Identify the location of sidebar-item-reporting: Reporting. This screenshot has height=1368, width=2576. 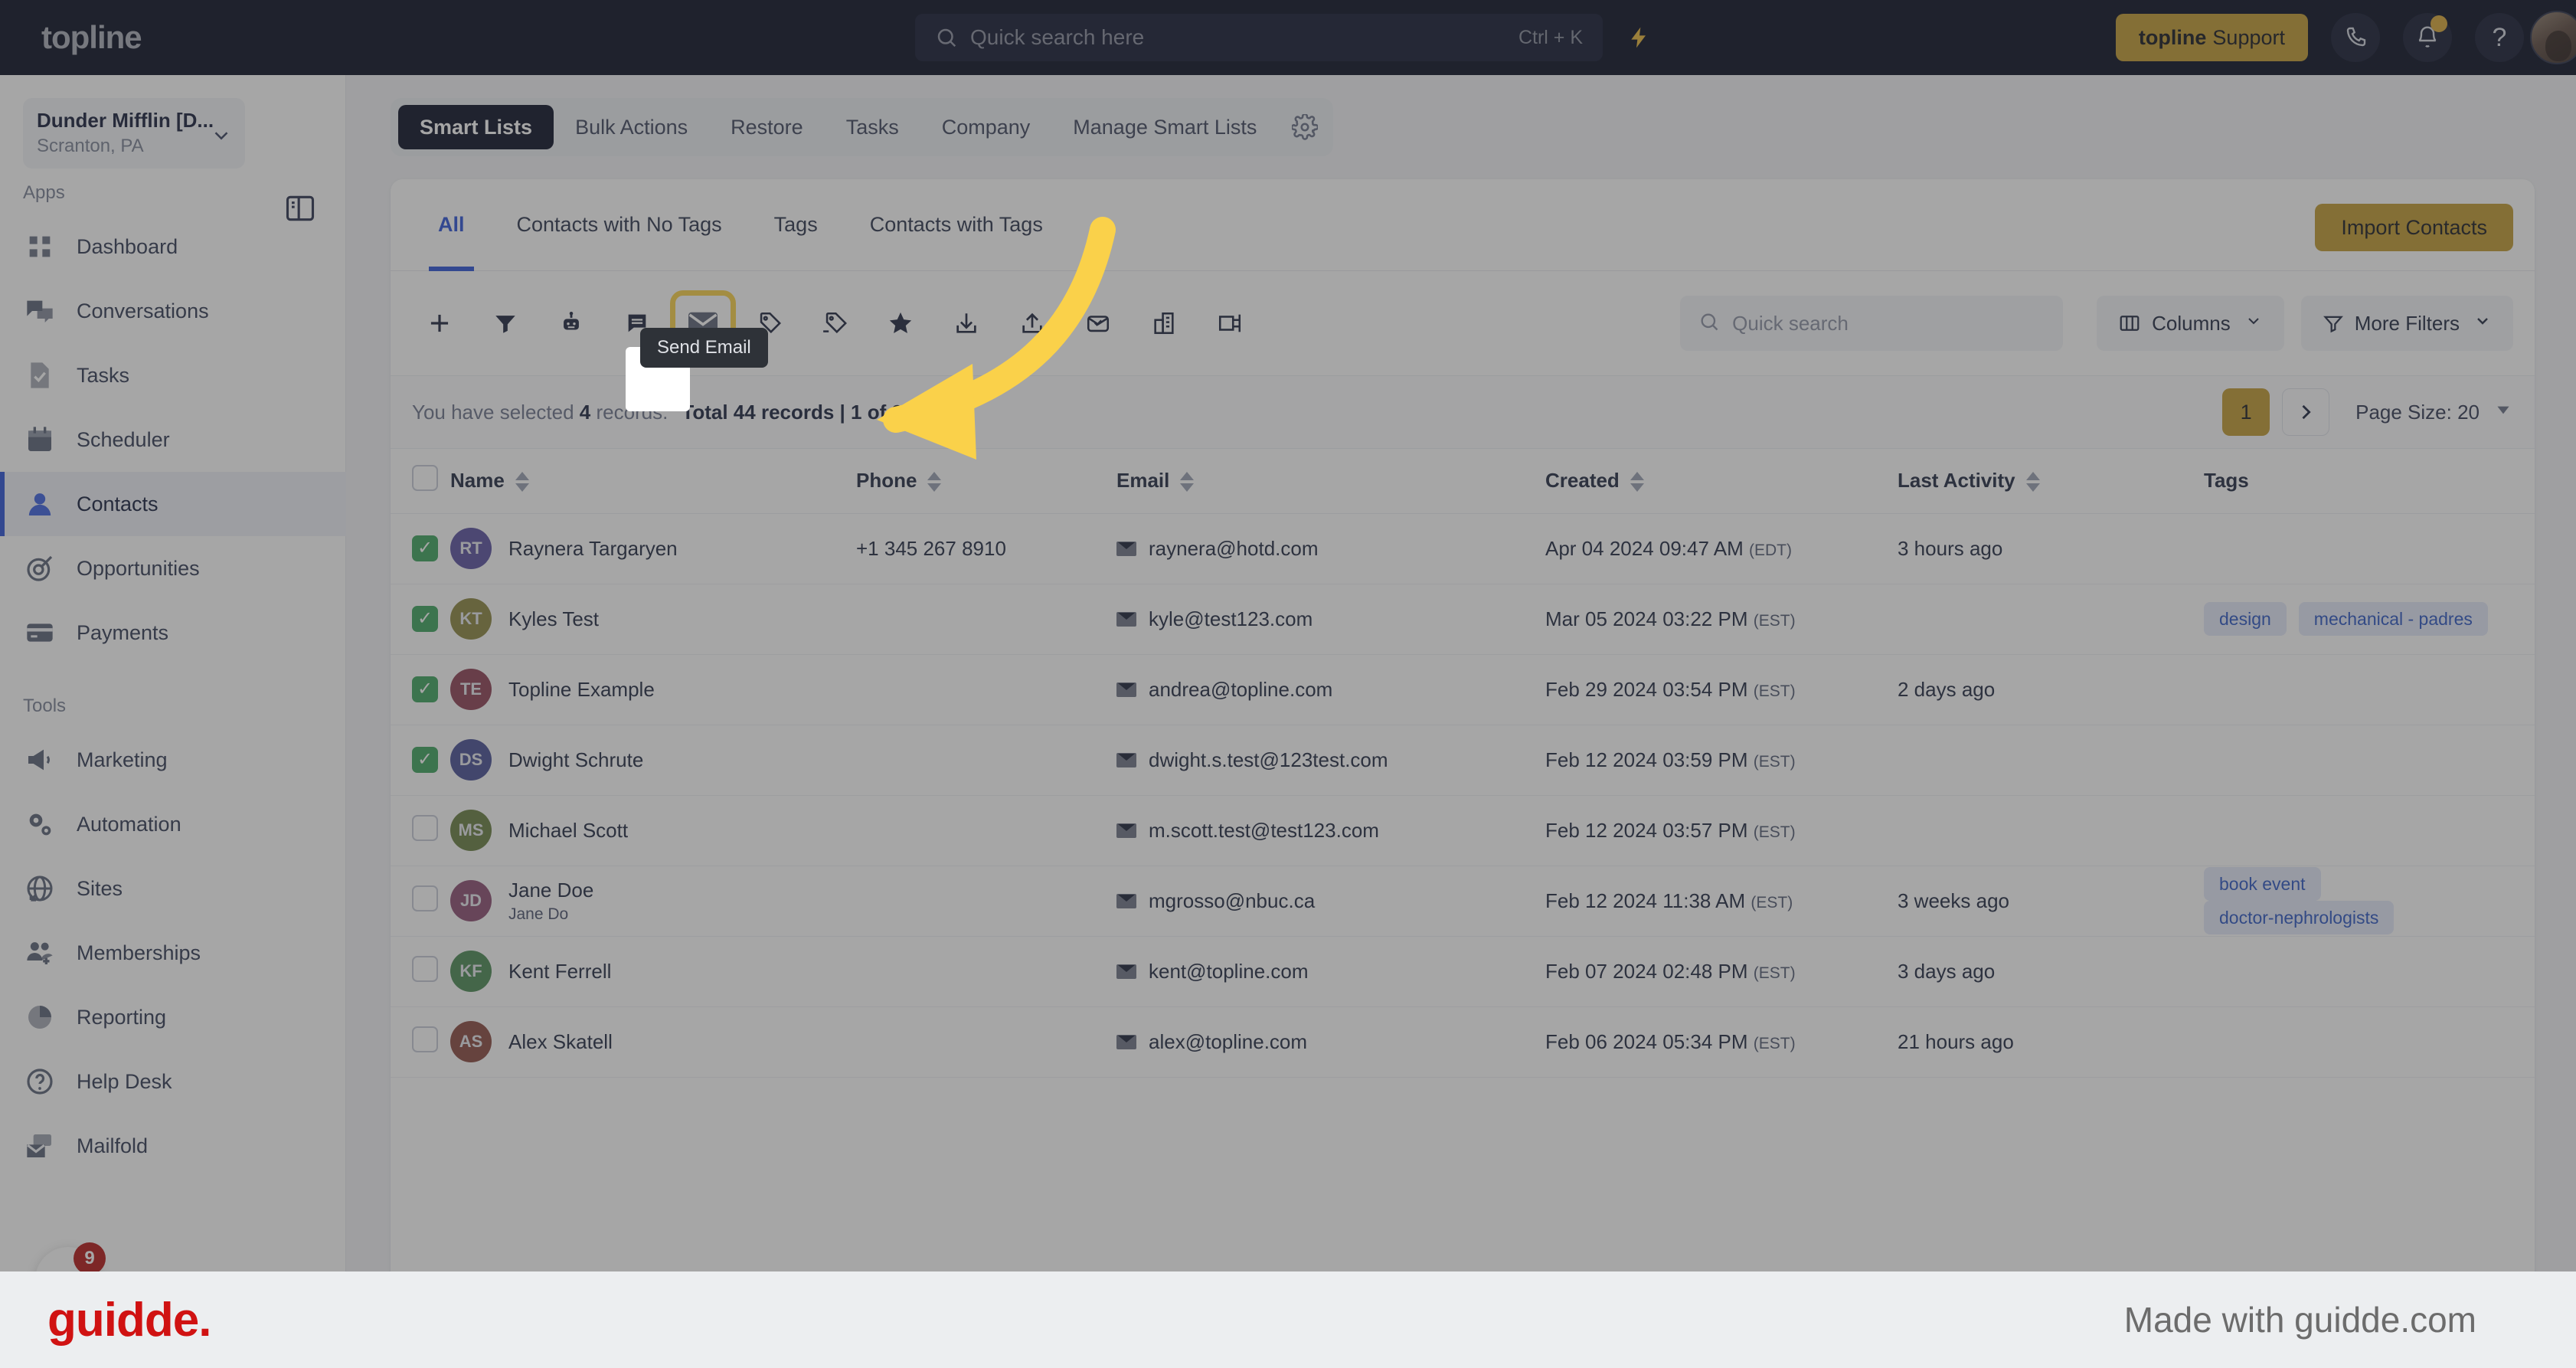
(173, 1017).